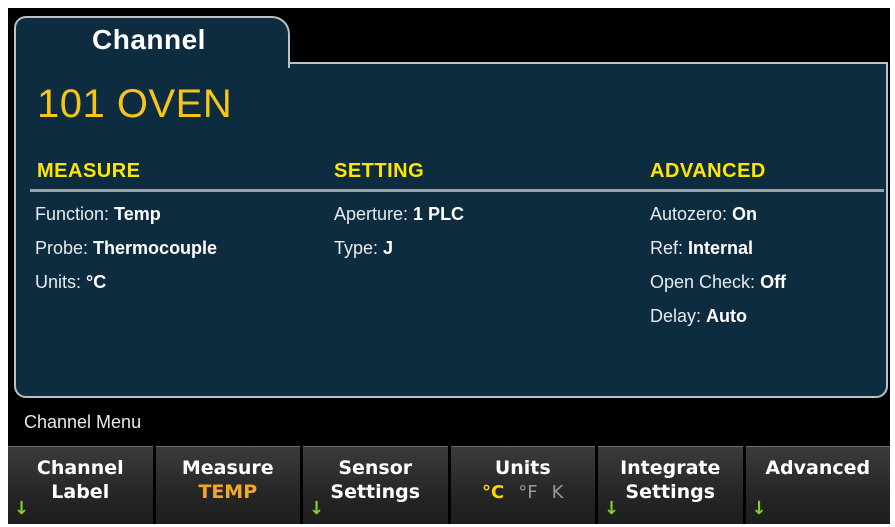 The width and height of the screenshot is (895, 527). What do you see at coordinates (83, 422) in the screenshot?
I see `menu-title: Channel Menu` at bounding box center [83, 422].